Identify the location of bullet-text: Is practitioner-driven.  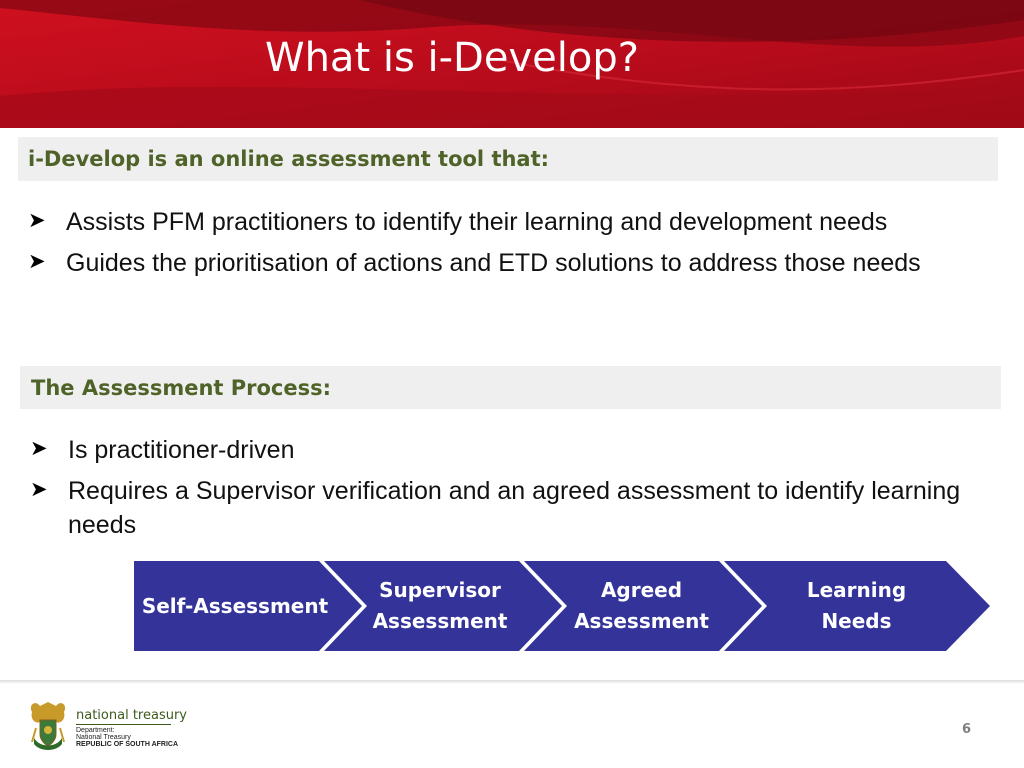
(181, 450).